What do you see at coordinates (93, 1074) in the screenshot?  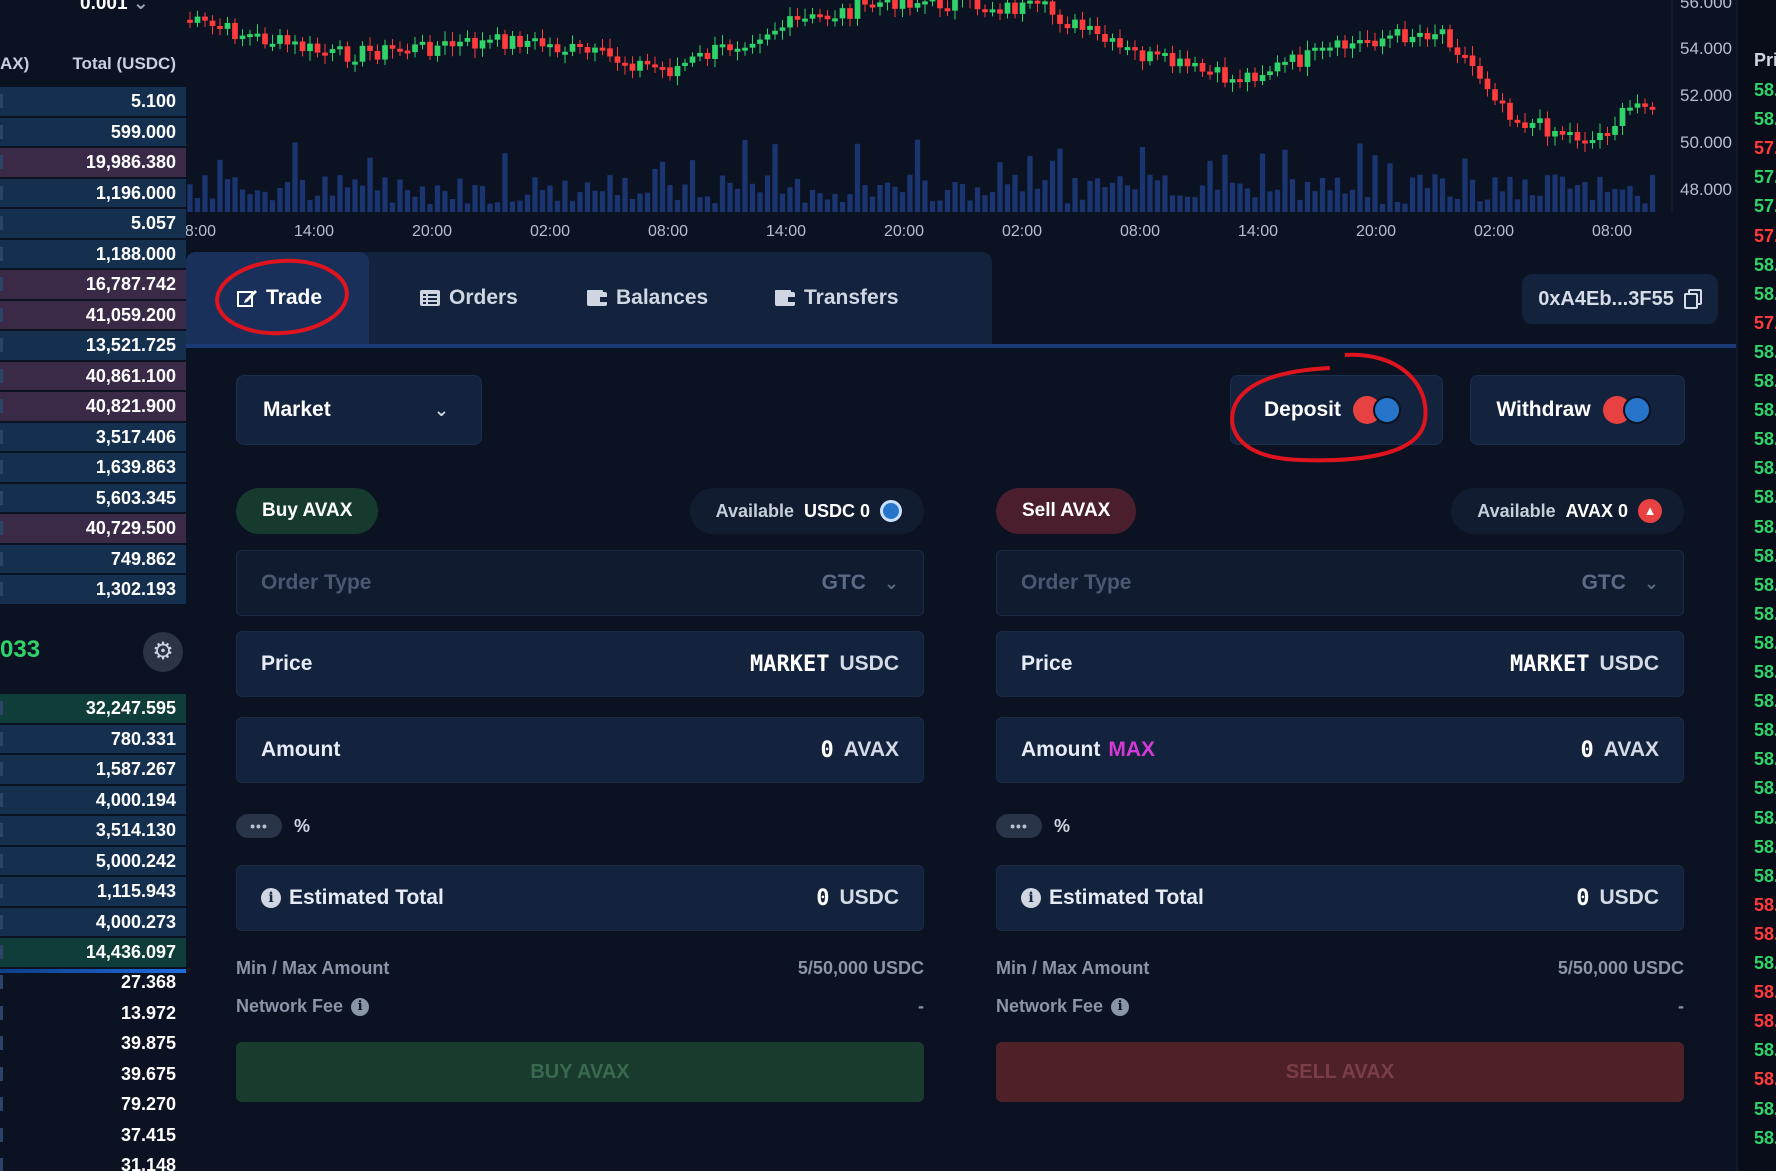 I see `orderbook-row: 39.675` at bounding box center [93, 1074].